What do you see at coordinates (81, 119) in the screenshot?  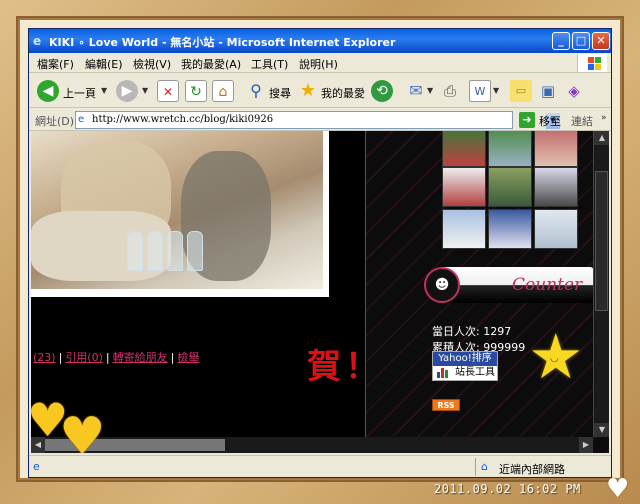 I see `page-icon: e` at bounding box center [81, 119].